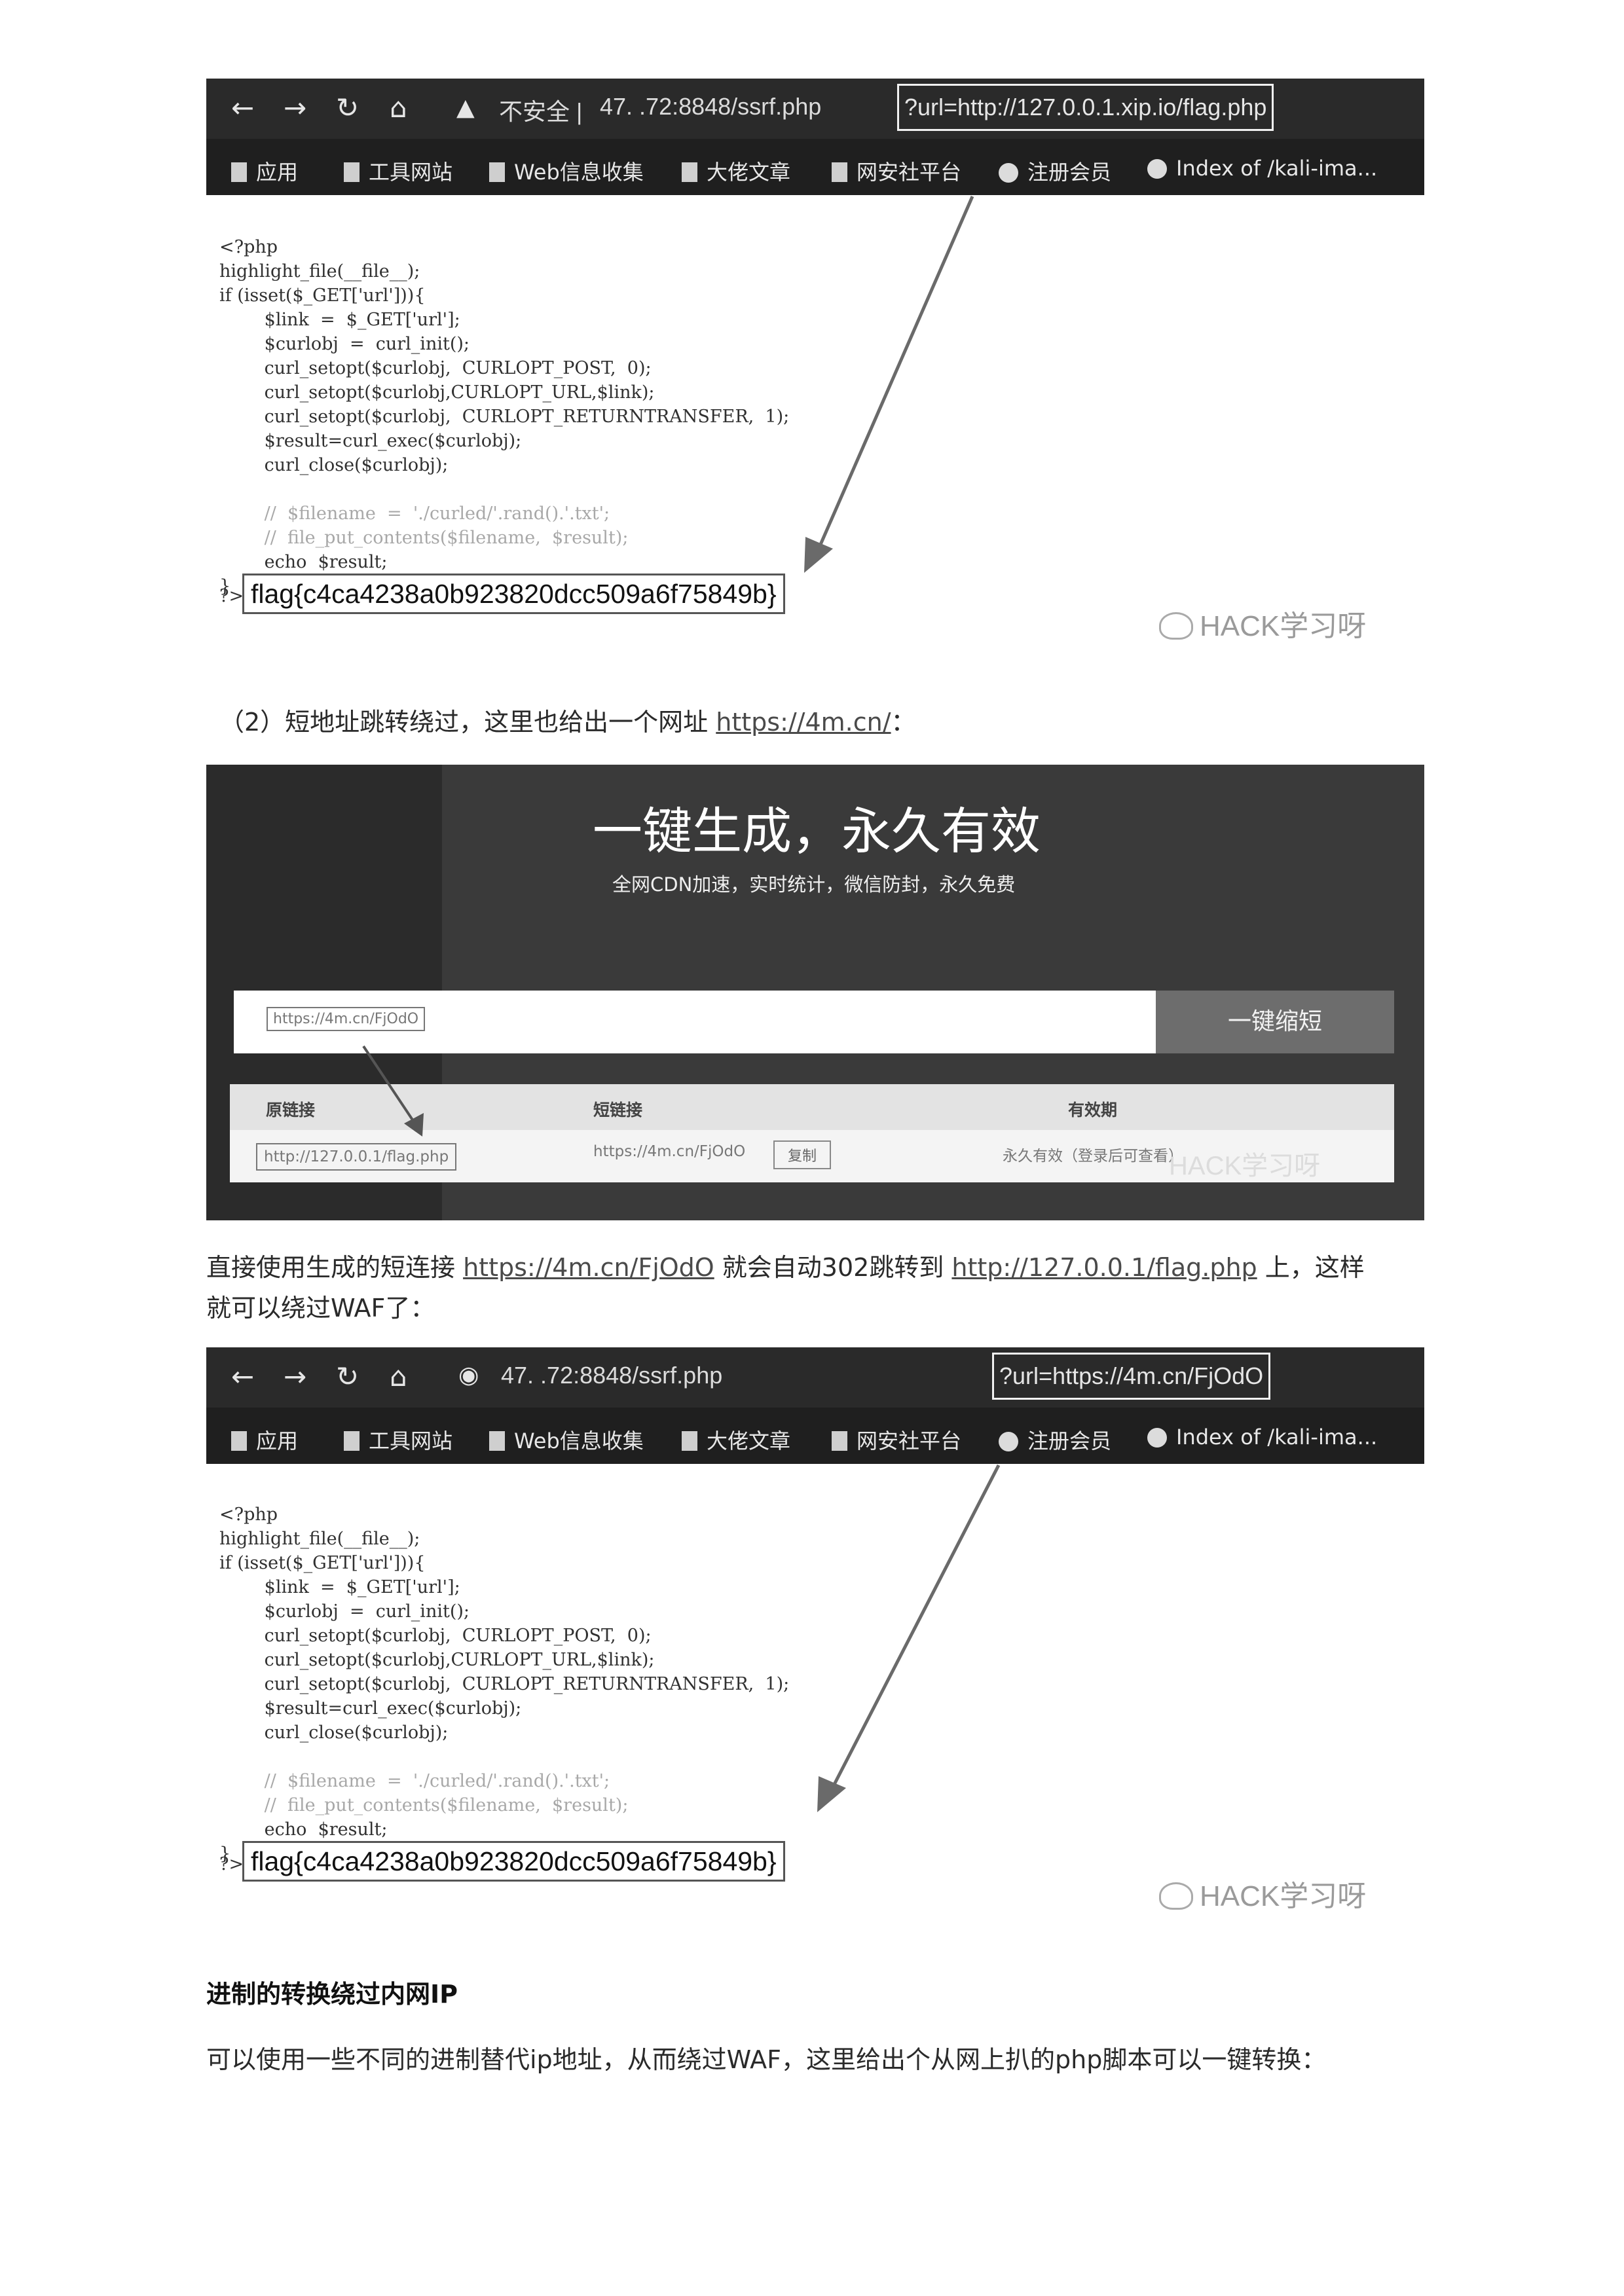 Image resolution: width=1624 pixels, height=2296 pixels. Describe the element at coordinates (1245, 1166) in the screenshot. I see `watermark-2: HACK学习呀` at that location.